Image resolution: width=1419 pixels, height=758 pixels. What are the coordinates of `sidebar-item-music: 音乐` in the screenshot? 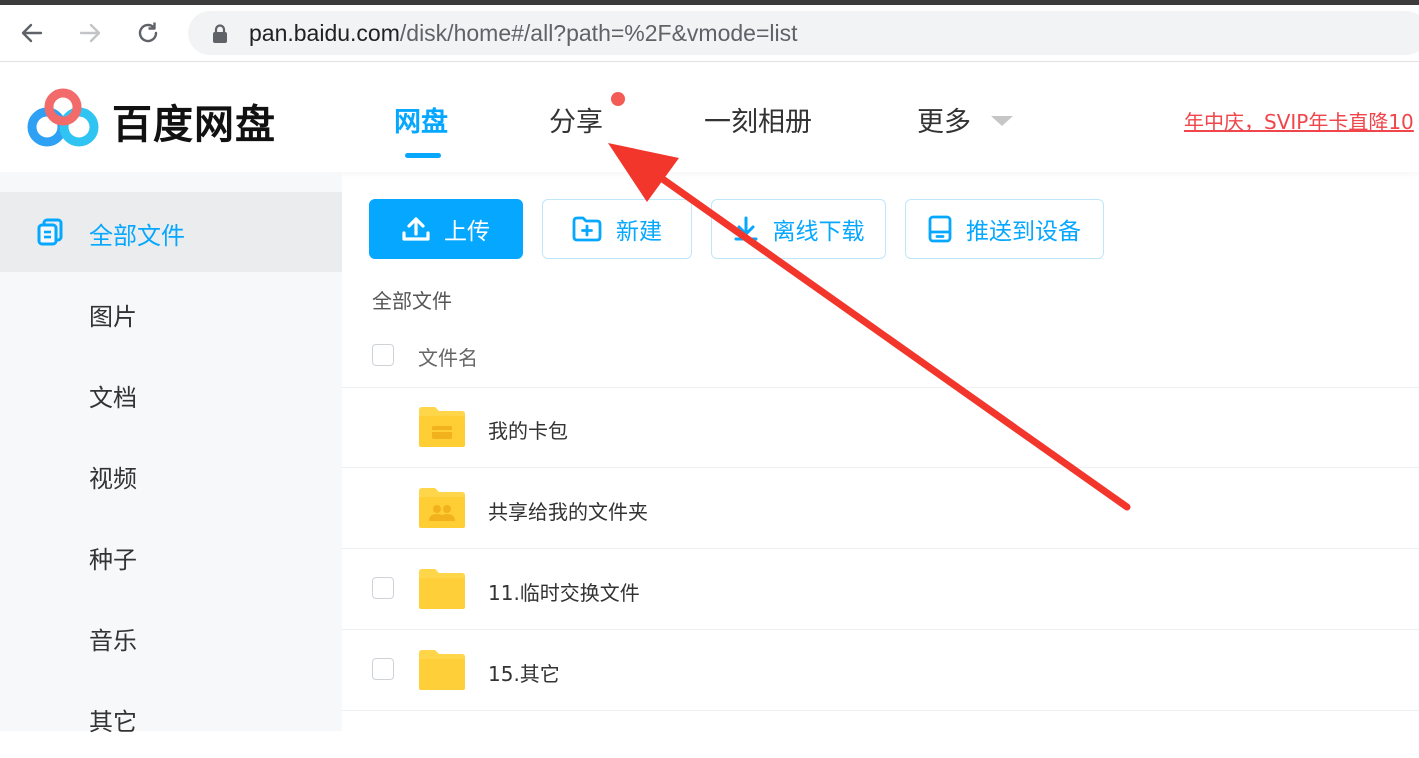 It's located at (171, 637).